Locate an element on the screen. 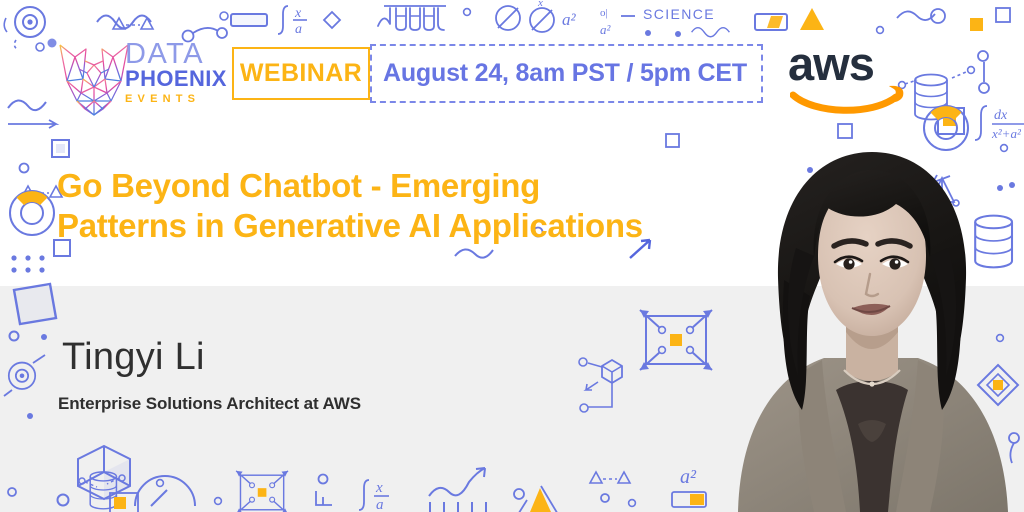 The width and height of the screenshot is (1024, 512). doodle-square-tilted-left is located at coordinates (35, 304).